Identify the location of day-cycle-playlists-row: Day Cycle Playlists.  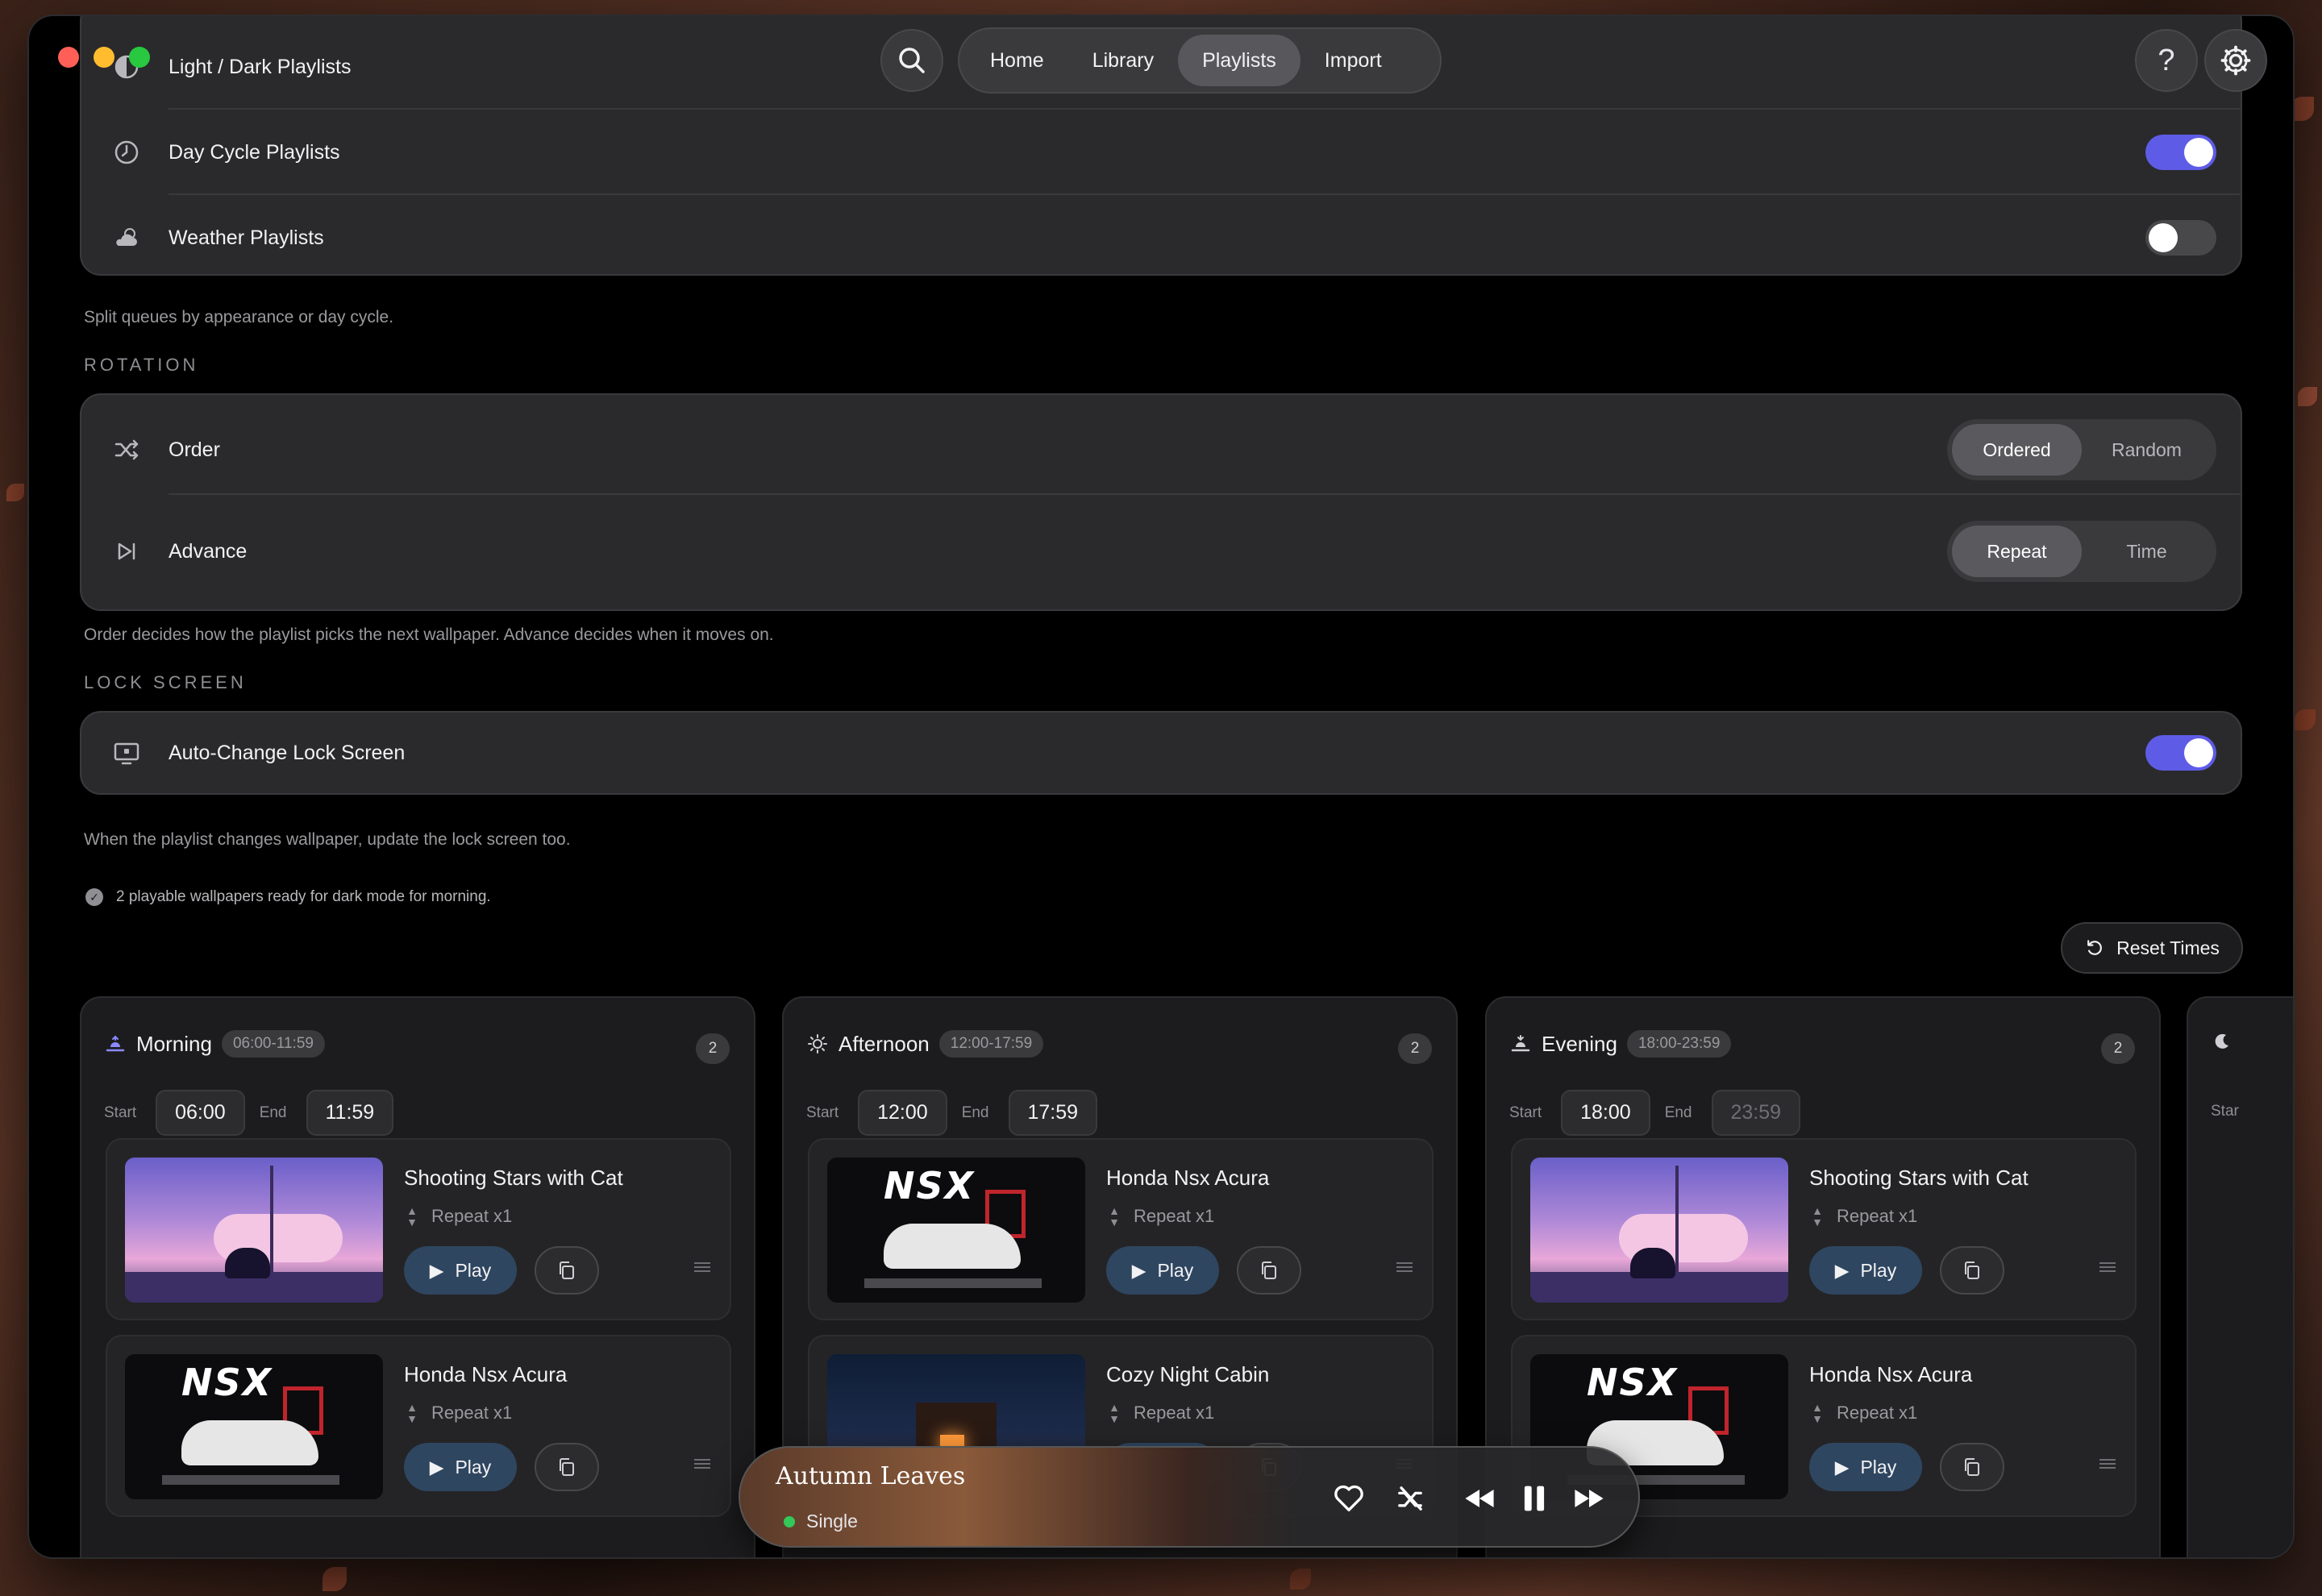
(1161, 152).